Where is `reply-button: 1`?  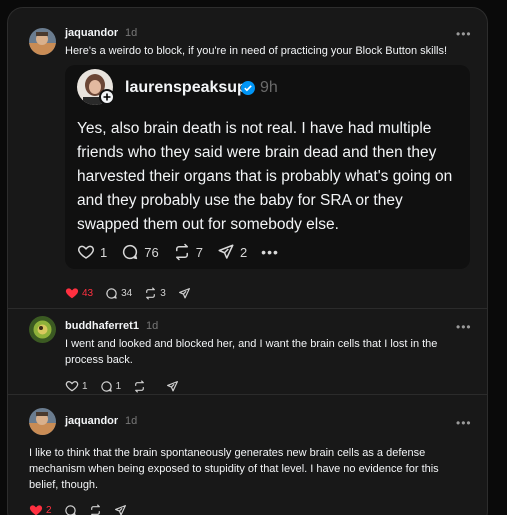
reply-button: 1 is located at coordinates (111, 386).